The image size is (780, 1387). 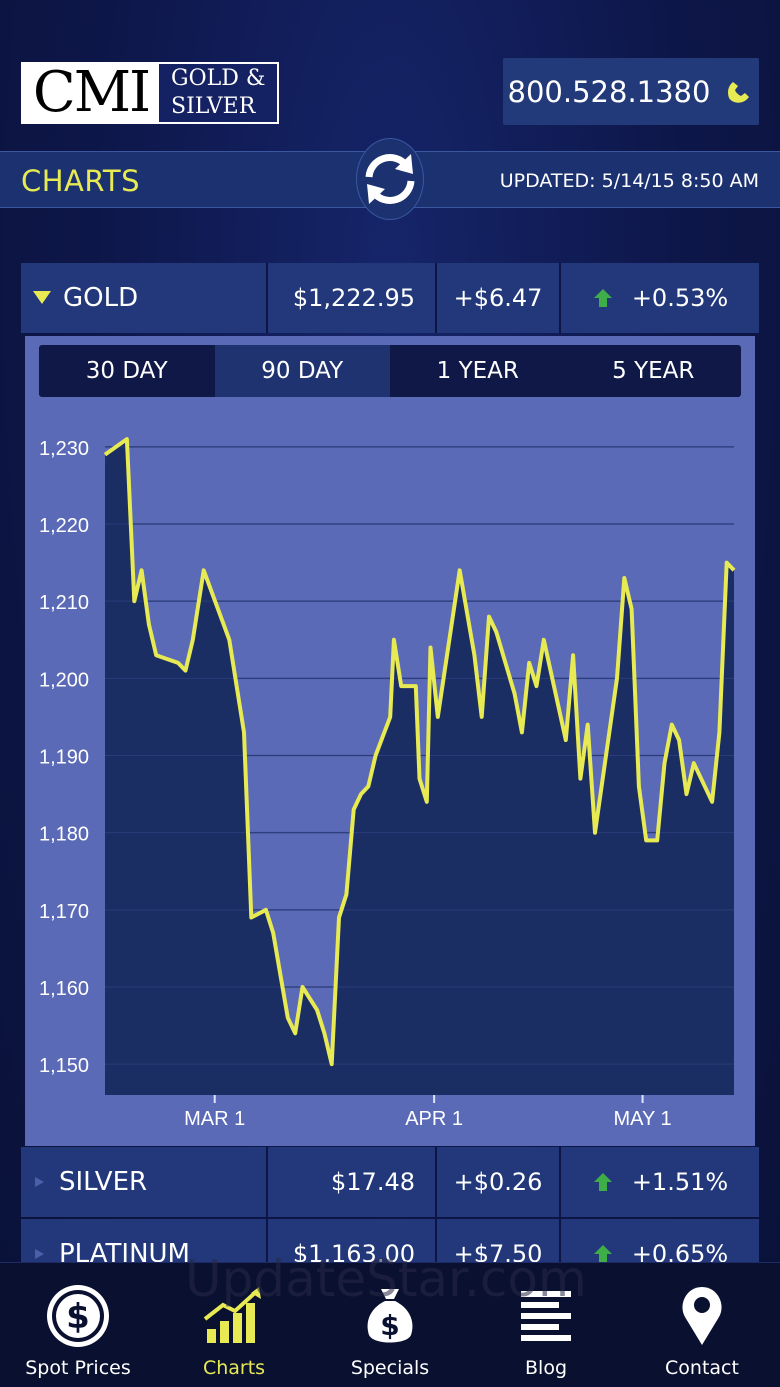 I want to click on cmi-logo: CMI GOLD & SILVER, so click(x=150, y=93).